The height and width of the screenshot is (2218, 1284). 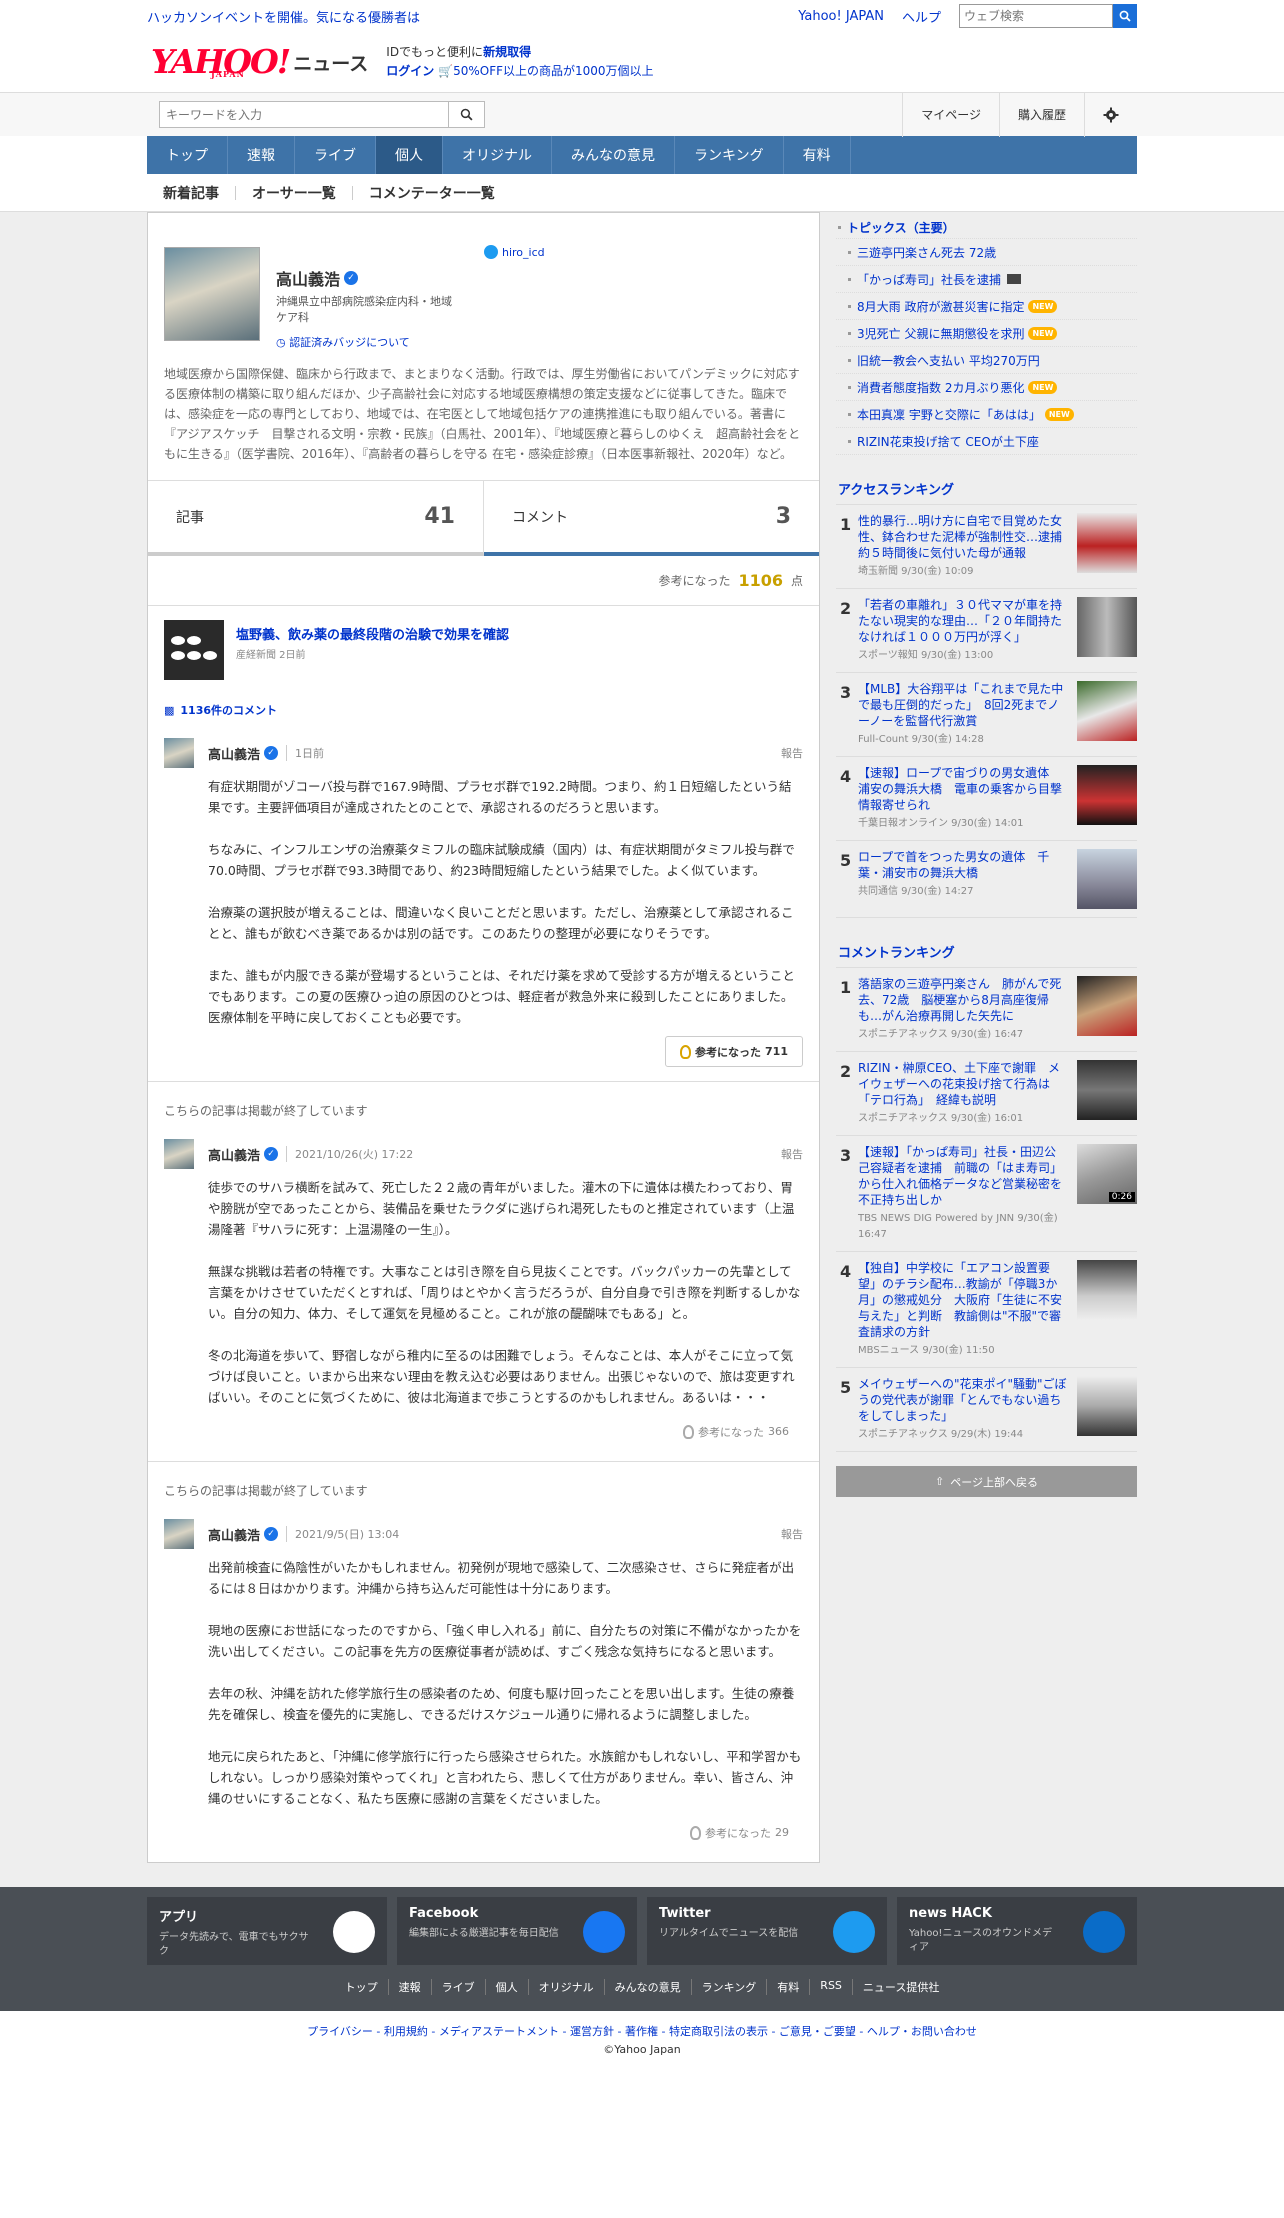 What do you see at coordinates (283, 16) in the screenshot?
I see `promo-link: ハッカソンイベントを開催。気になる優勝者は` at bounding box center [283, 16].